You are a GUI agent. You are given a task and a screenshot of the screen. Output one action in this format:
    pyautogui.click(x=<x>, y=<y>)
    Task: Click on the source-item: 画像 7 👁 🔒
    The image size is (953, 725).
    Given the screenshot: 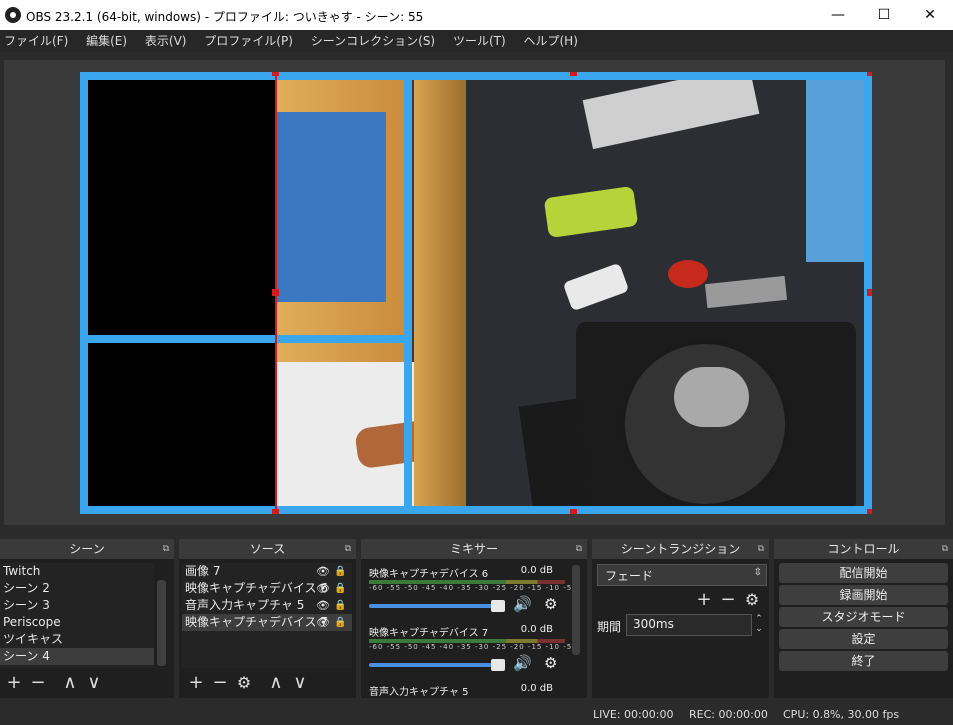 What is the action you would take?
    pyautogui.click(x=267, y=571)
    